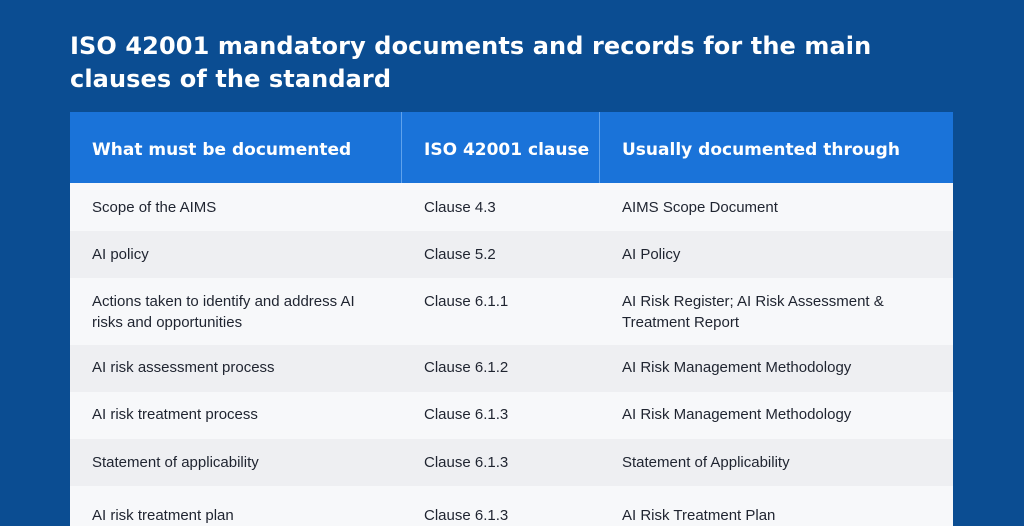  What do you see at coordinates (460, 254) in the screenshot?
I see `cell-clause: Clause 5.2` at bounding box center [460, 254].